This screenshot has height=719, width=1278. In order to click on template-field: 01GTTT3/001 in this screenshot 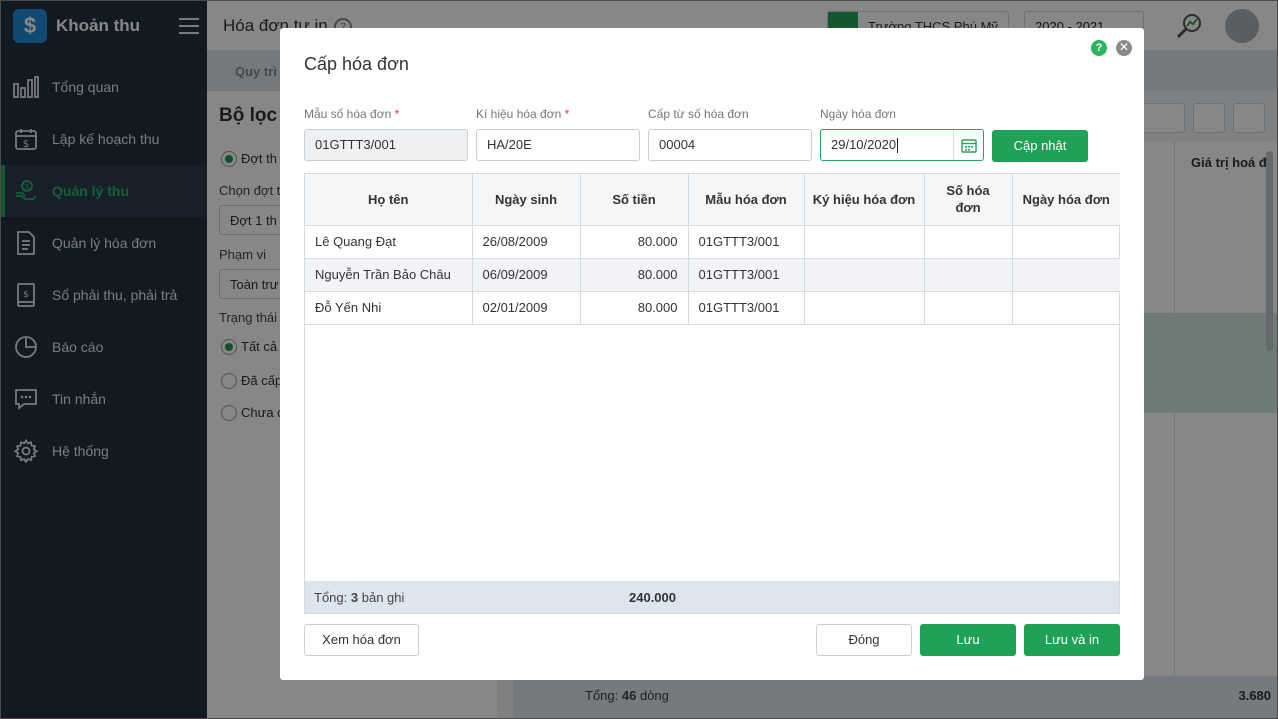, I will do `click(386, 145)`.